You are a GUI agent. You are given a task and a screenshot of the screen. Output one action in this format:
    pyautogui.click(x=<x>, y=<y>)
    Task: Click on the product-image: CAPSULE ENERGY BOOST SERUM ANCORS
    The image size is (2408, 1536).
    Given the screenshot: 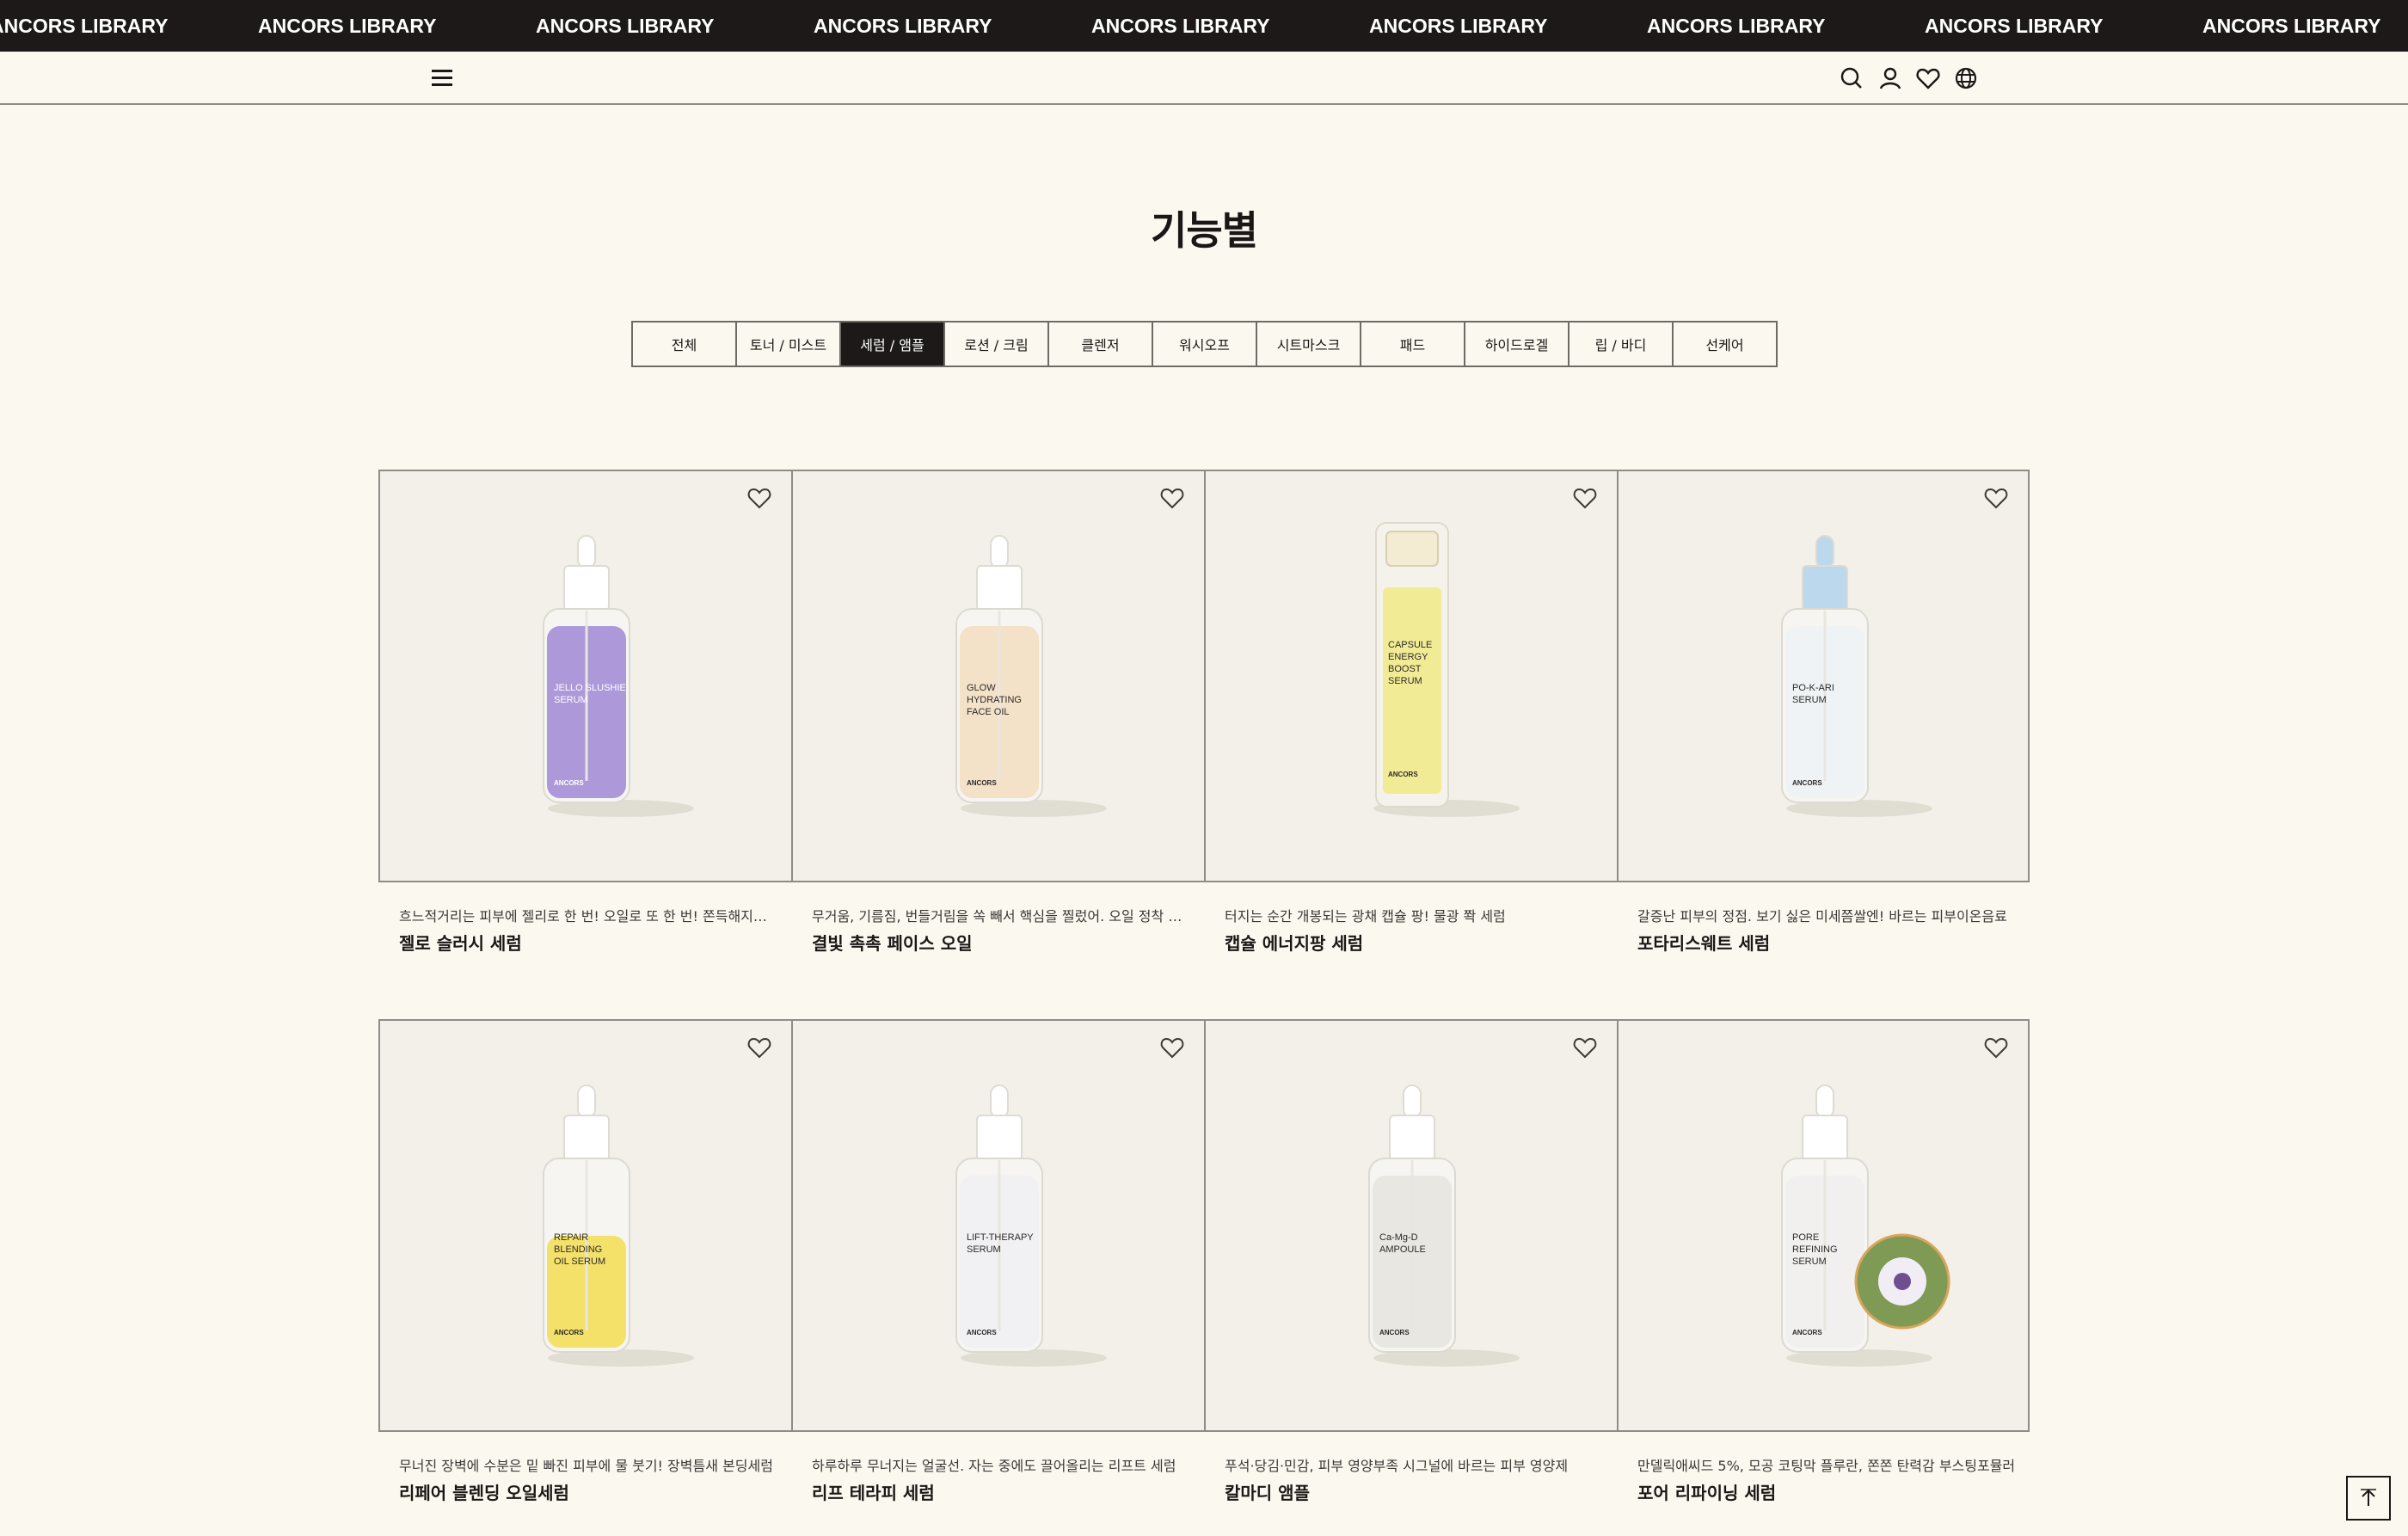 What is the action you would take?
    pyautogui.click(x=1411, y=676)
    